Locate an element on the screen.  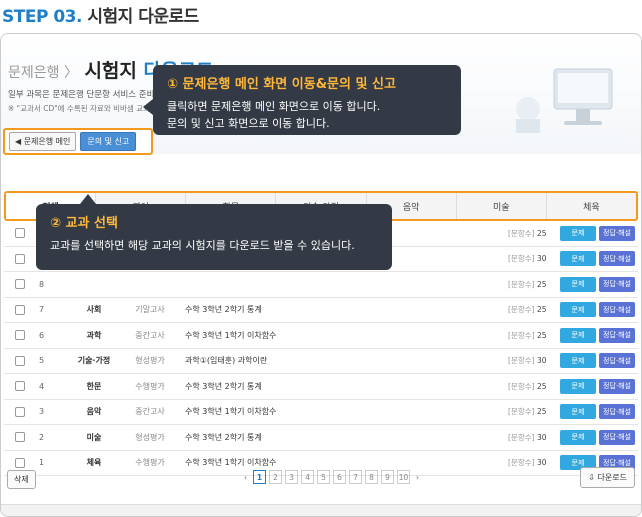
delete-button: 삭제 is located at coordinates (21, 479).